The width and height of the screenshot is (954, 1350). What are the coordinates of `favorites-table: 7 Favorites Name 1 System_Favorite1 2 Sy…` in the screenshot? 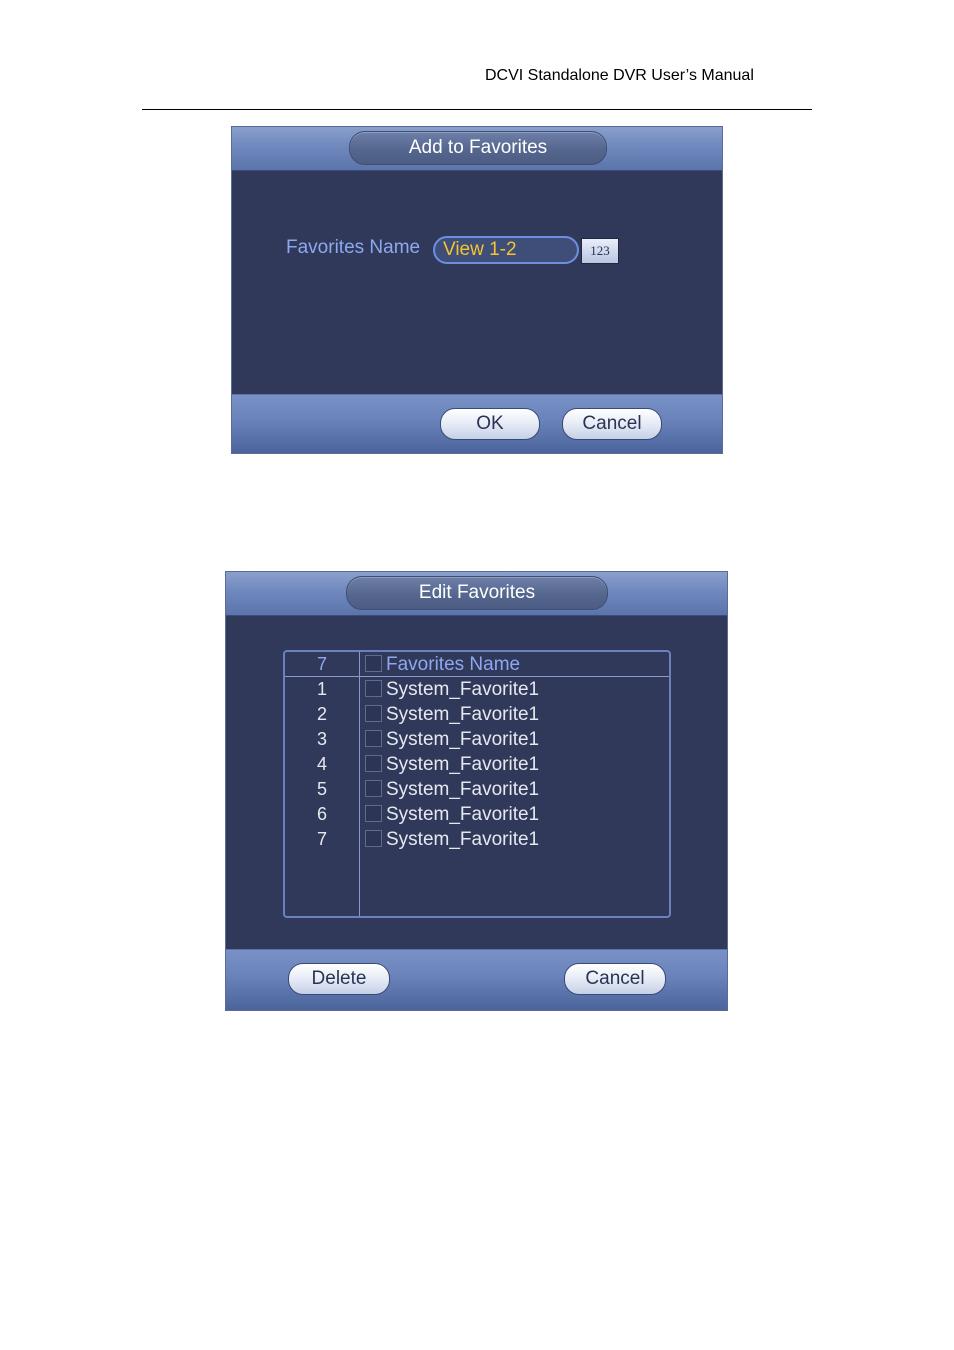 It's located at (477, 784).